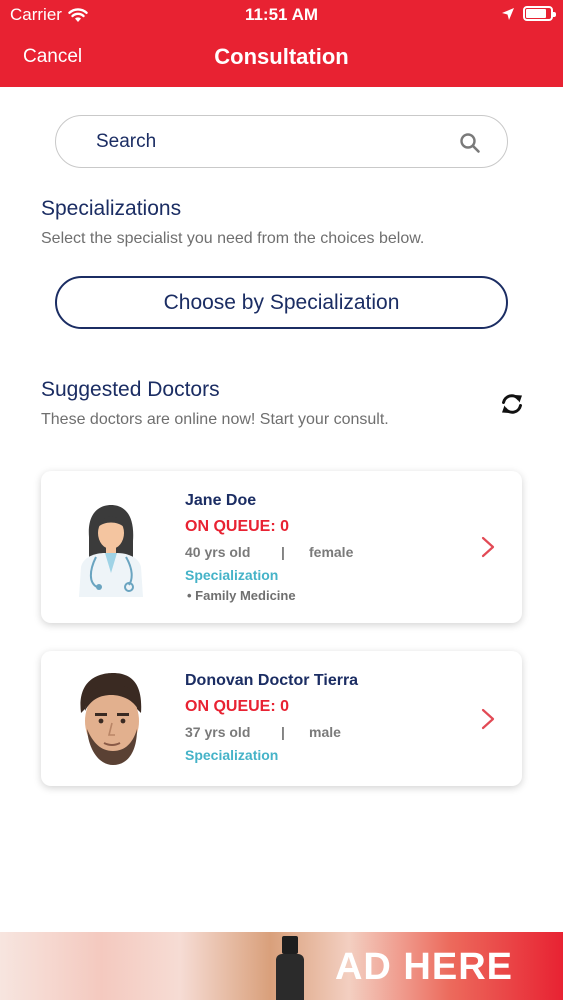  What do you see at coordinates (52, 57) in the screenshot?
I see `cancel-button: Cancel` at bounding box center [52, 57].